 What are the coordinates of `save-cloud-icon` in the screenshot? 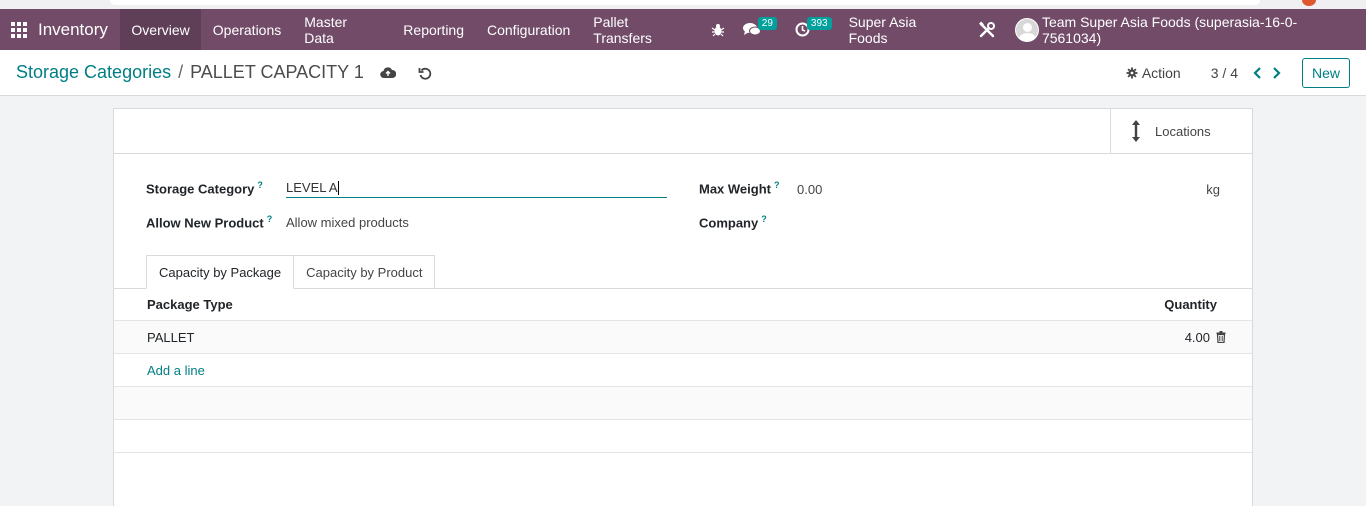 It's located at (388, 72).